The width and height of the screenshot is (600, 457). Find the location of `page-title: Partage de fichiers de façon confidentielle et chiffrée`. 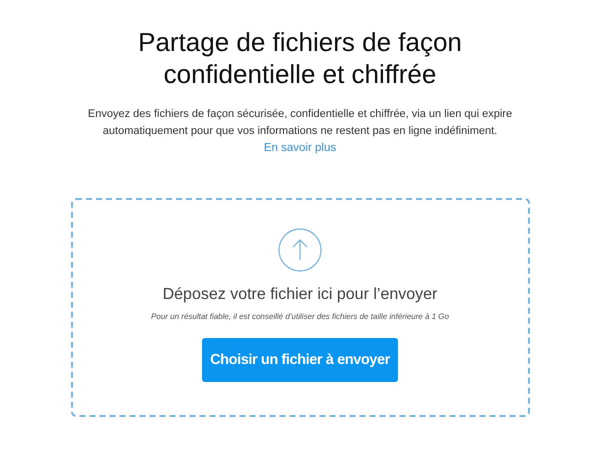

page-title: Partage de fichiers de façon confidentielle et chiffrée is located at coordinates (300, 58).